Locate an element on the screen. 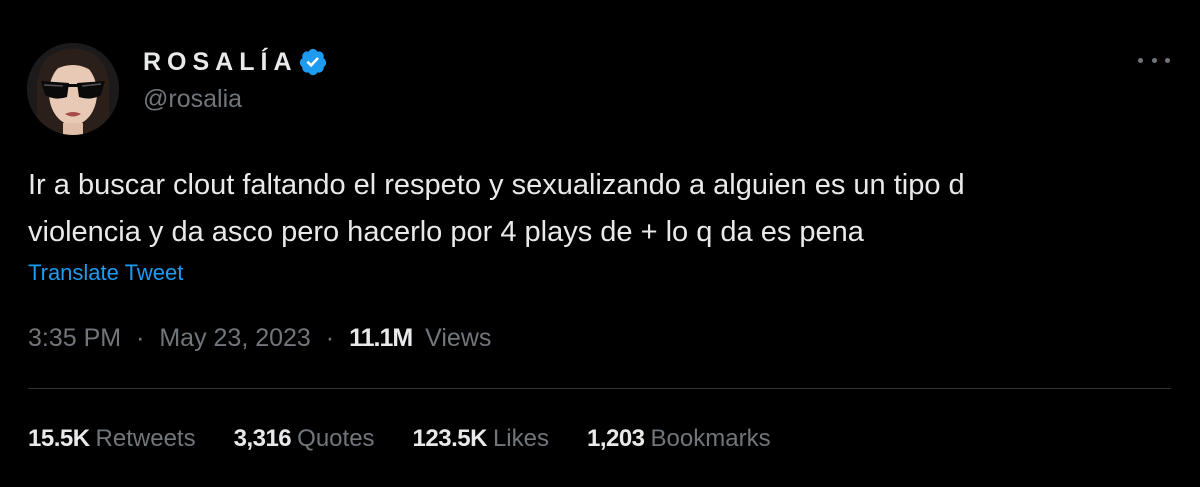  profile-avatar is located at coordinates (73, 89).